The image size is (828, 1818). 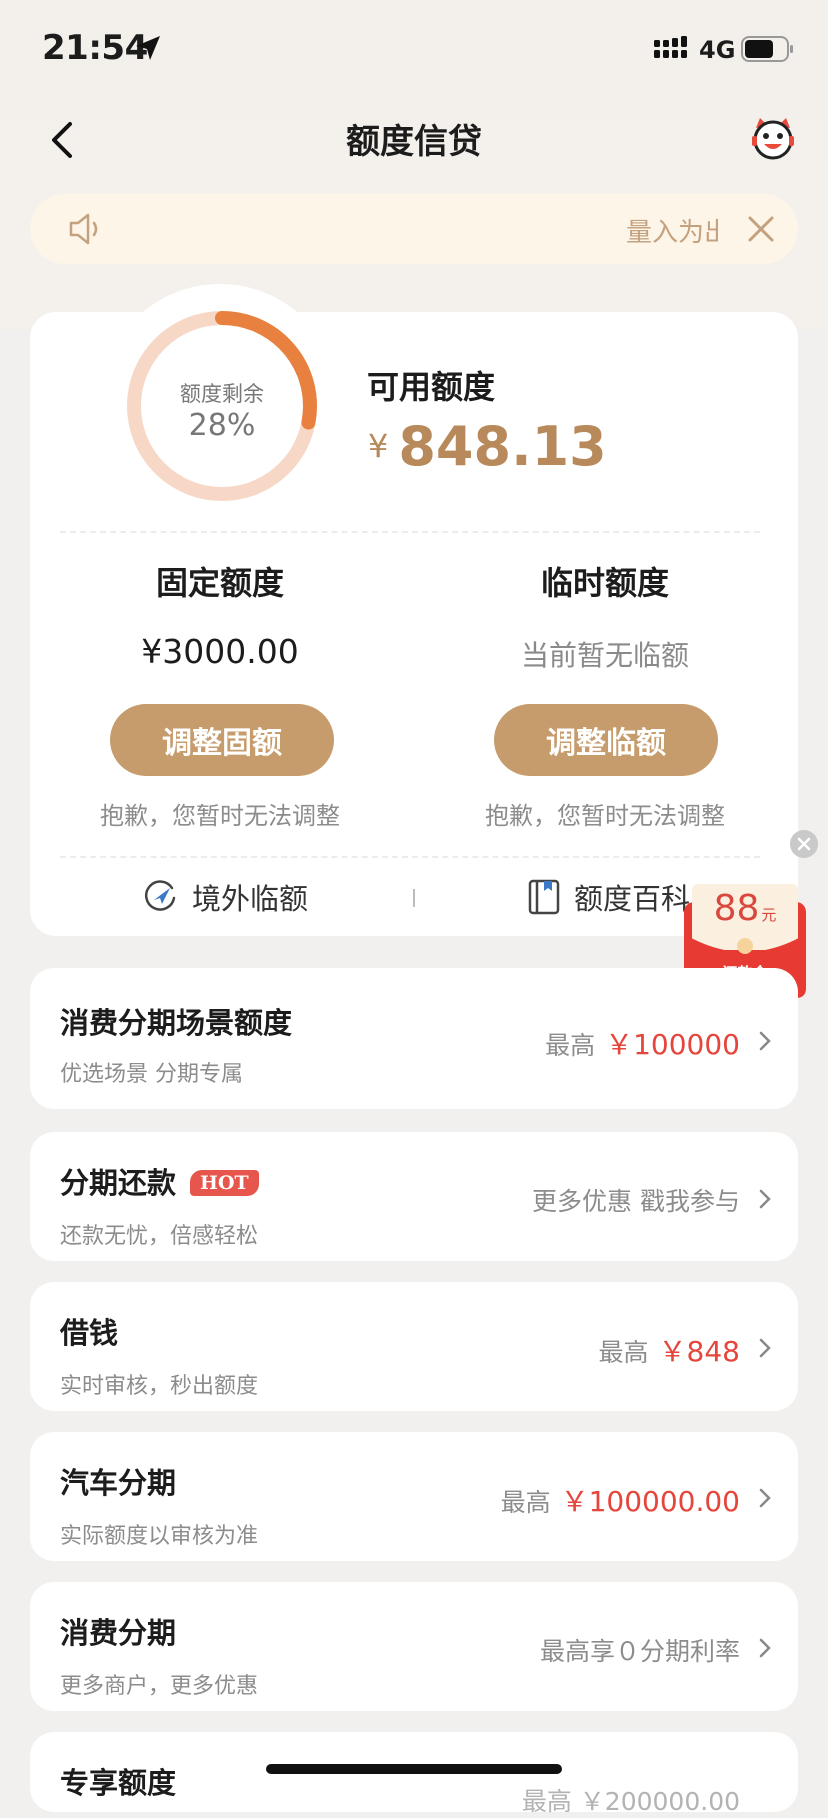 I want to click on speaker-icon, so click(x=83, y=229).